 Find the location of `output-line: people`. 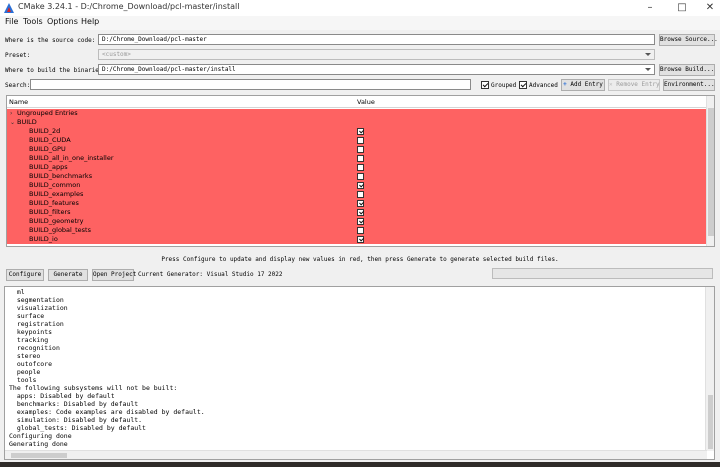

output-line: people is located at coordinates (25, 372).